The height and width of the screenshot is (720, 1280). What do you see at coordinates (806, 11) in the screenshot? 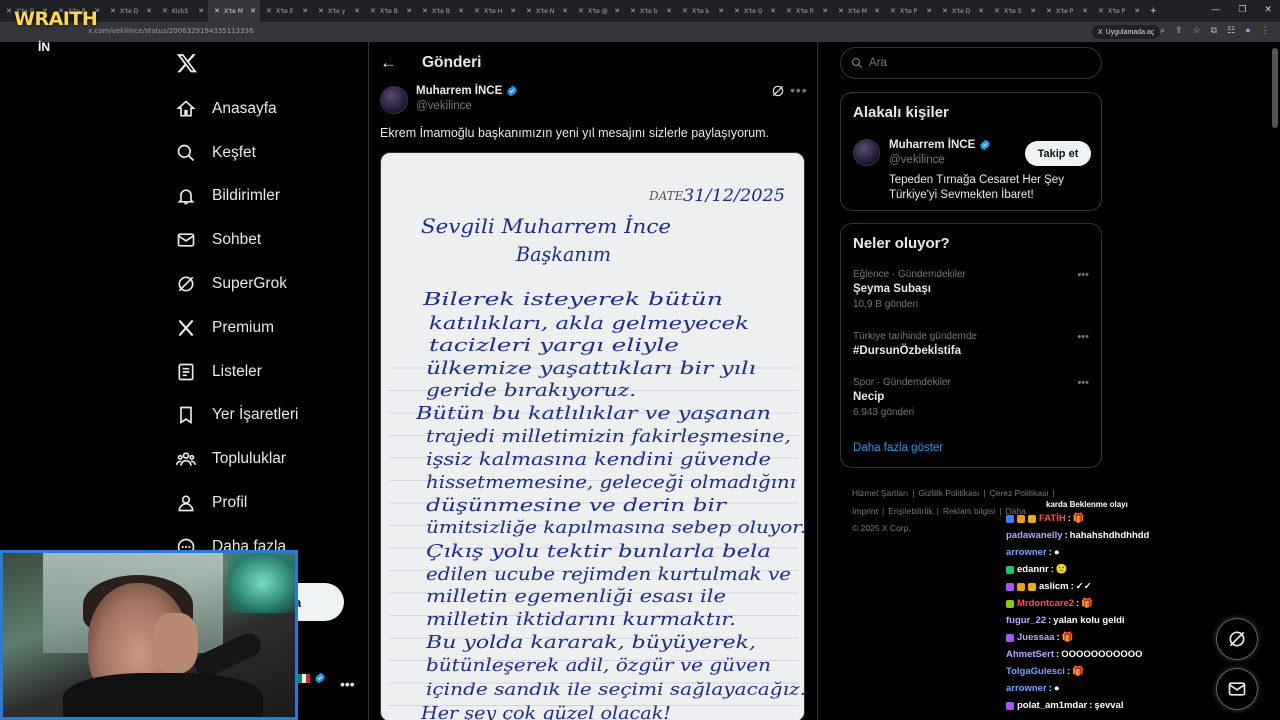
I see `browser-tab: ✕ X'te R ✕` at bounding box center [806, 11].